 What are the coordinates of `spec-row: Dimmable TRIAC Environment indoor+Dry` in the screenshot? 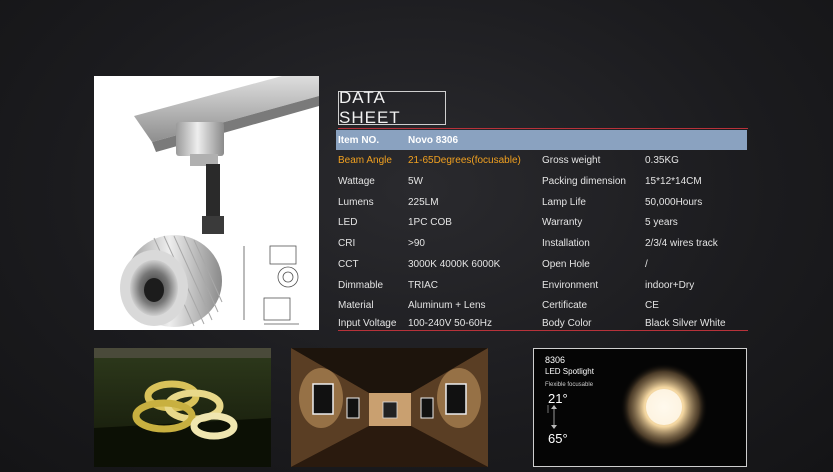 It's located at (546, 288).